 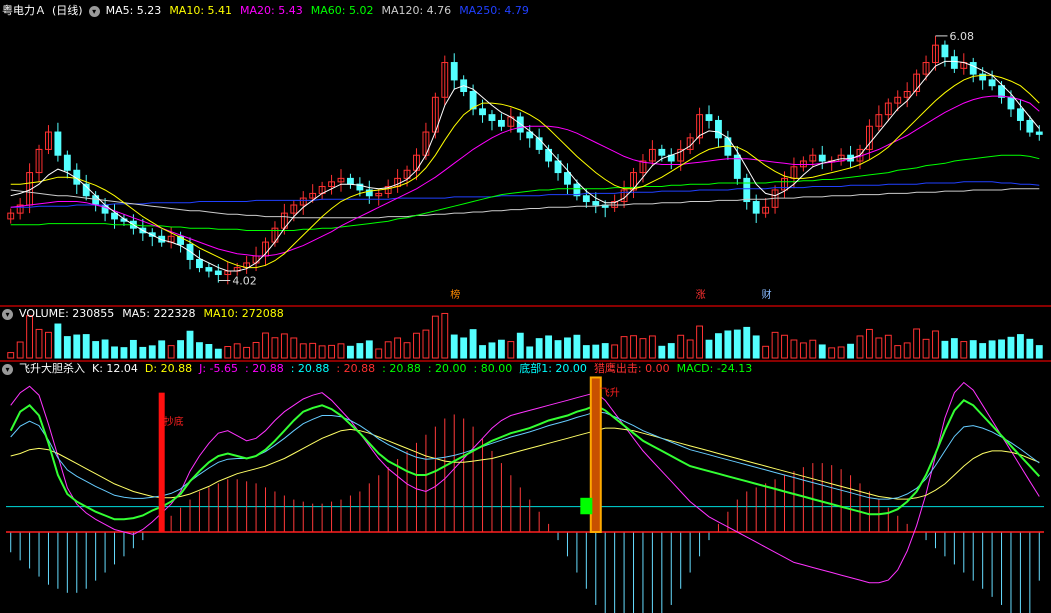 I want to click on ma-label-3: MA60: 5.02, so click(x=342, y=10).